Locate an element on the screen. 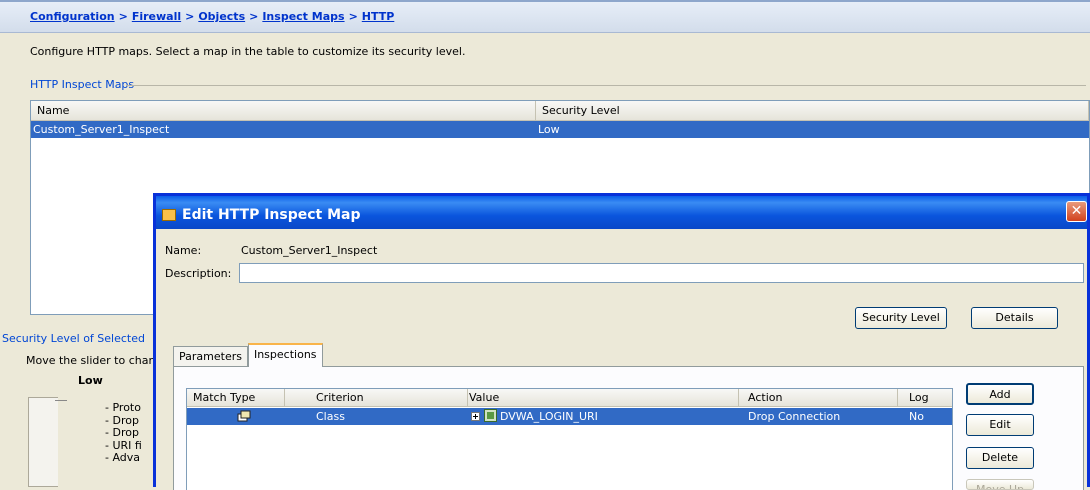  move-up-button: Move Up is located at coordinates (1000, 484).